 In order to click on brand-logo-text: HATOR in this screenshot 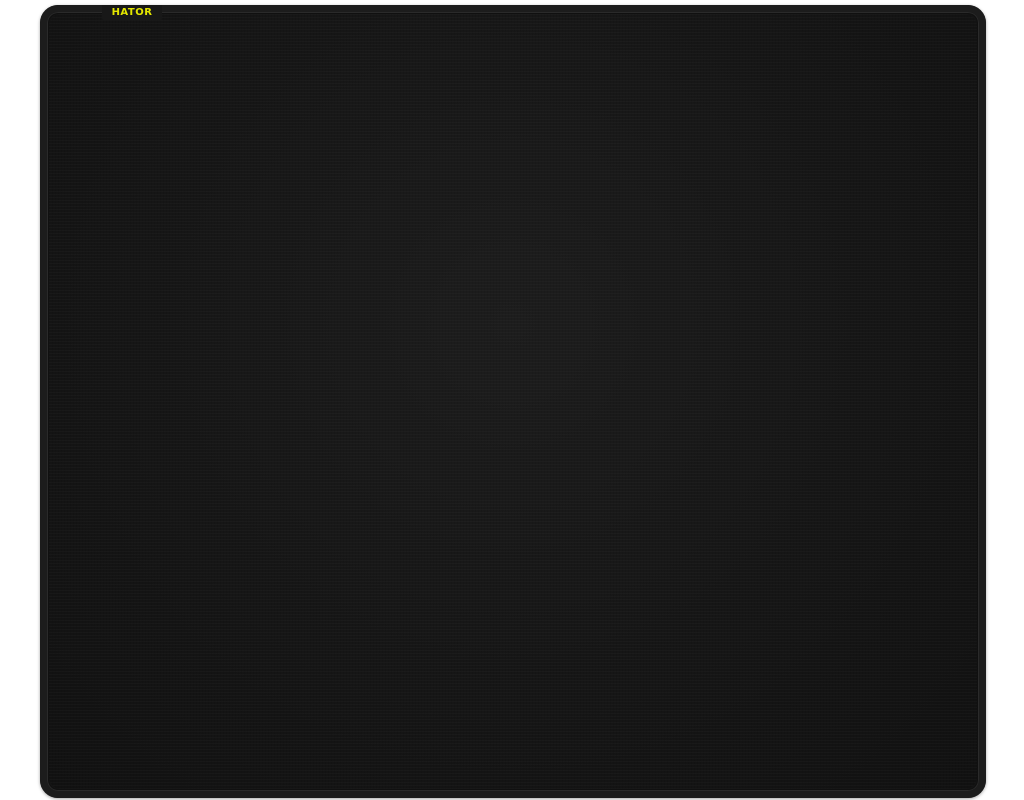, I will do `click(132, 12)`.